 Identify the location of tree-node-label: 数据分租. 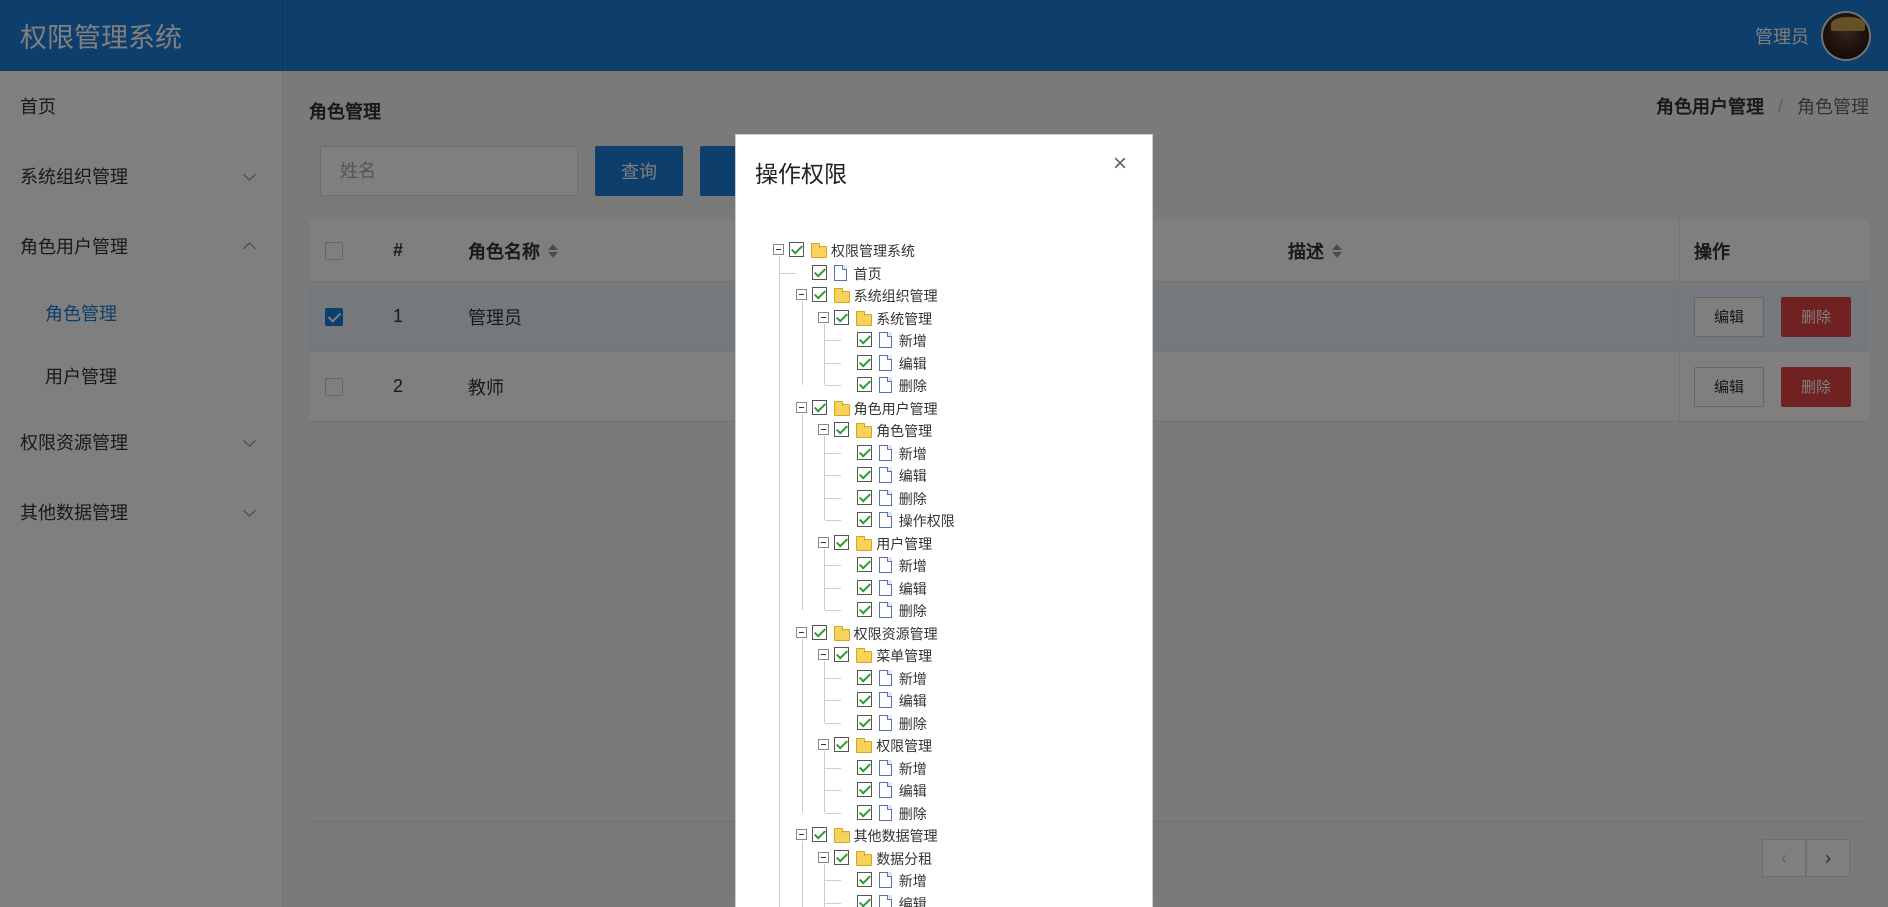
(904, 859).